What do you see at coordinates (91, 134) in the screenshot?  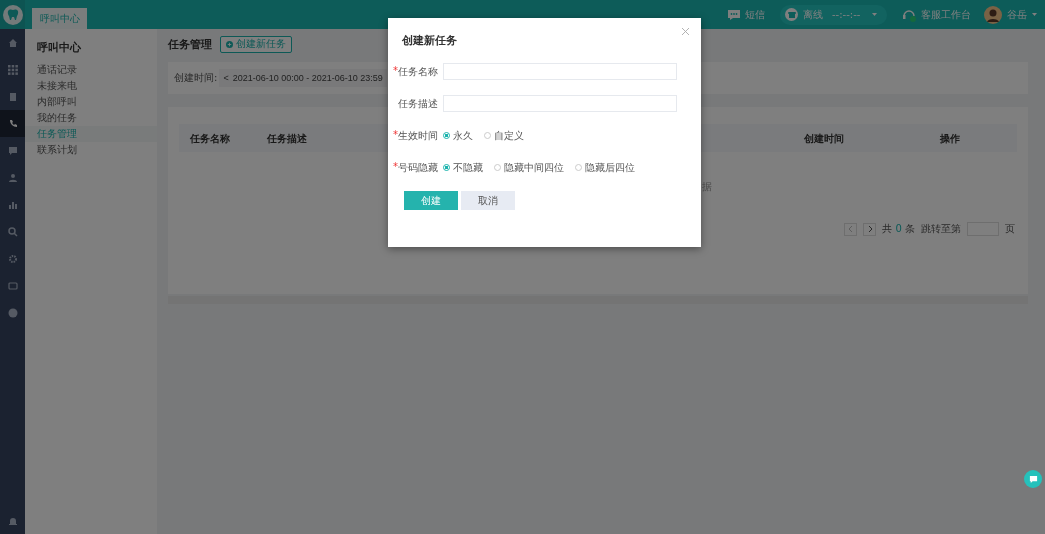 I see `sidebar-item: 任务管理` at bounding box center [91, 134].